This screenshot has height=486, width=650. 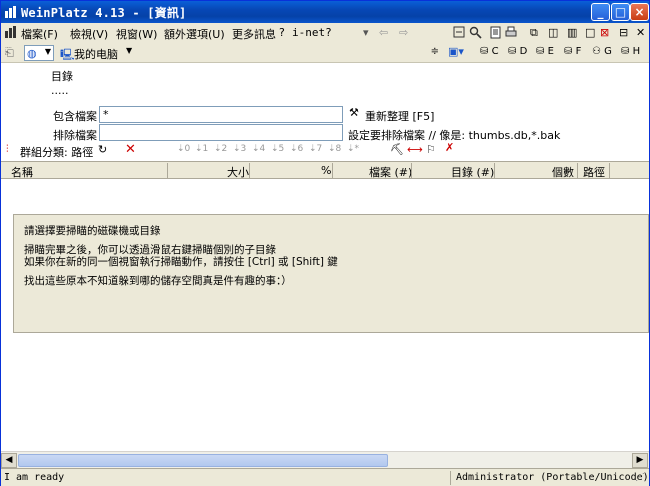 What do you see at coordinates (630, 51) in the screenshot?
I see `drive-h-button: ⛁ H` at bounding box center [630, 51].